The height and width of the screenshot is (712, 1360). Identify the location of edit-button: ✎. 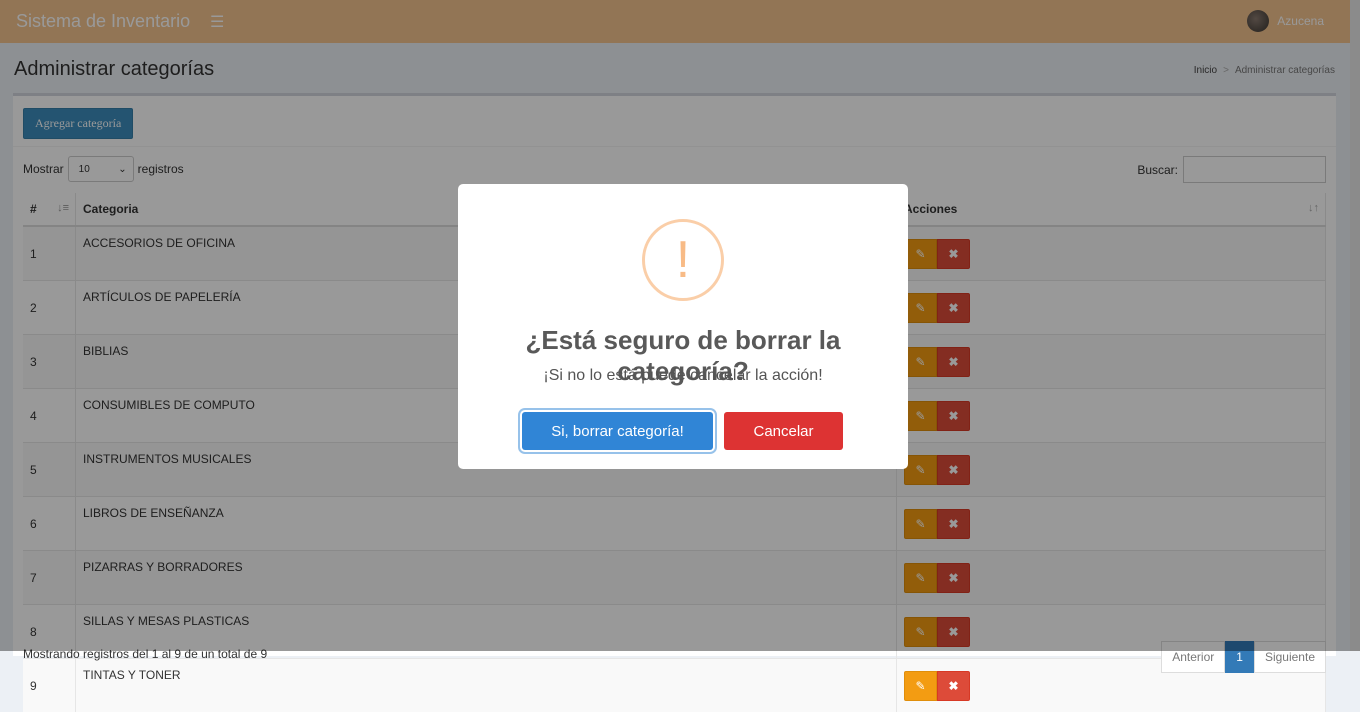
(920, 686).